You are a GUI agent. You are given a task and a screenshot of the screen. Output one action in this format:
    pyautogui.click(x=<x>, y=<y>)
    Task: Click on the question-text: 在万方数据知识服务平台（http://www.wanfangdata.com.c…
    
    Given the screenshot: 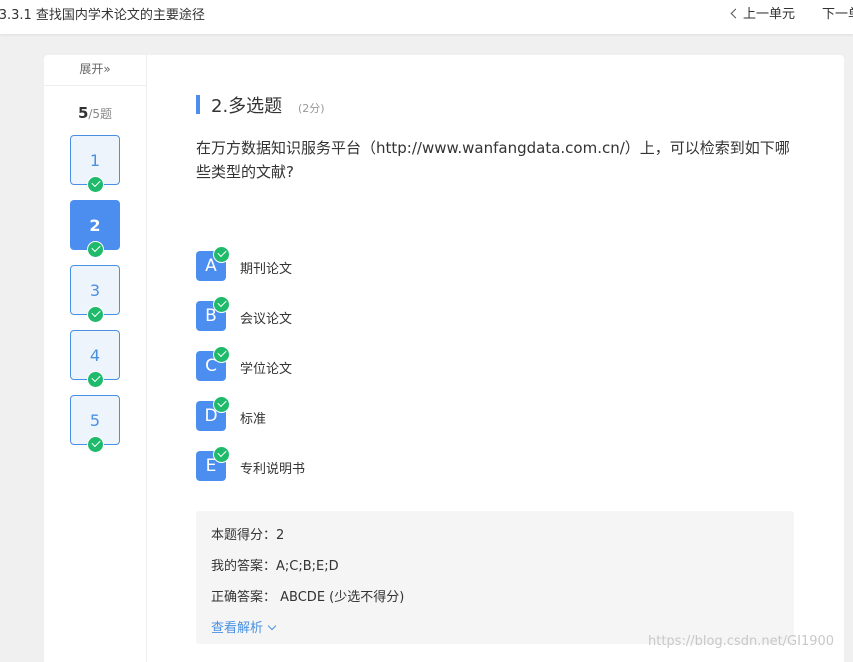 What is the action you would take?
    pyautogui.click(x=493, y=160)
    